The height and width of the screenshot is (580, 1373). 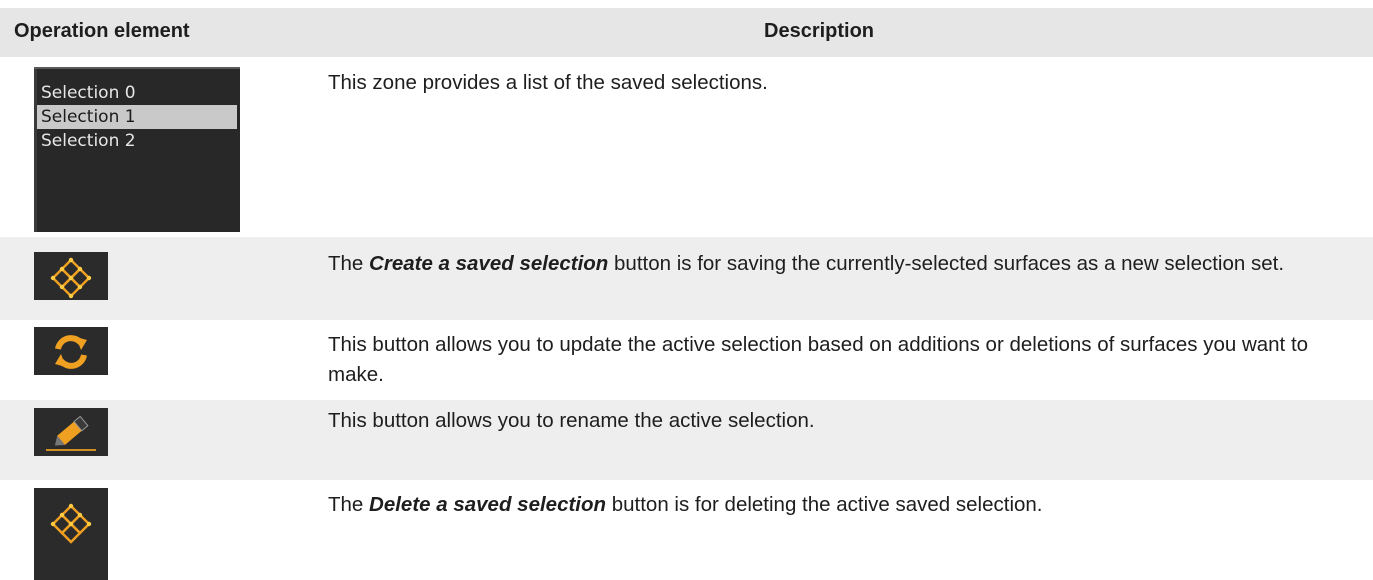 I want to click on update-selection-icon, so click(x=71, y=352).